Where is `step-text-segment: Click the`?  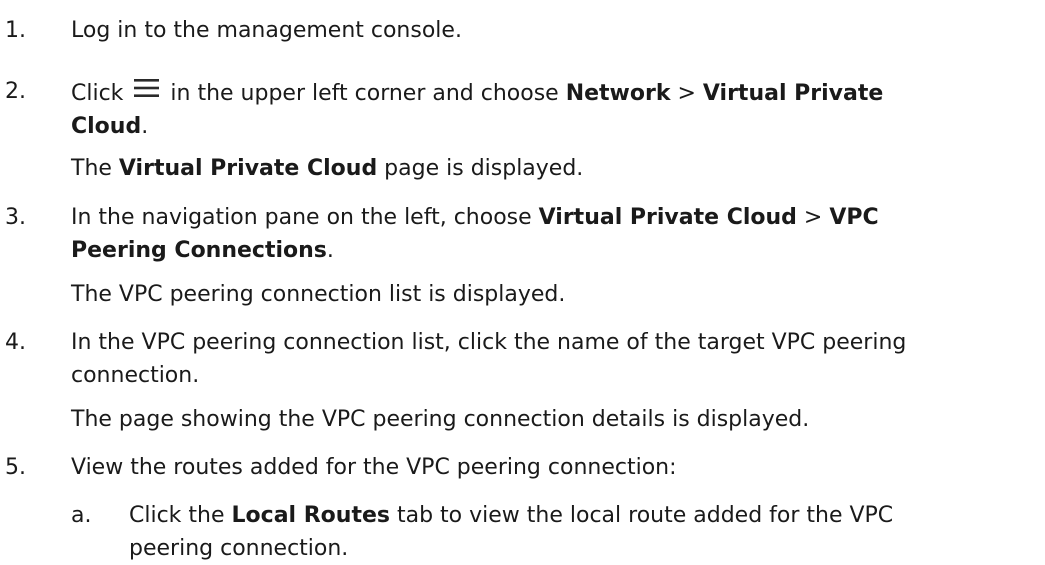 step-text-segment: Click the is located at coordinates (180, 515).